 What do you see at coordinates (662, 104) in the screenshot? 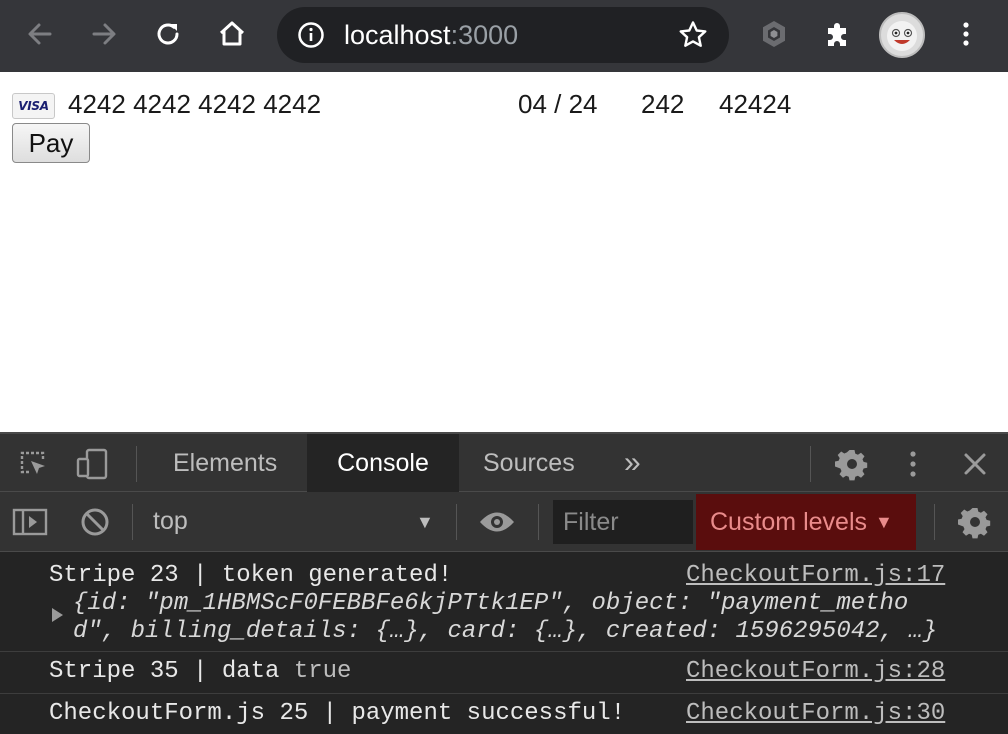
I see `card-cvc-field: 242` at bounding box center [662, 104].